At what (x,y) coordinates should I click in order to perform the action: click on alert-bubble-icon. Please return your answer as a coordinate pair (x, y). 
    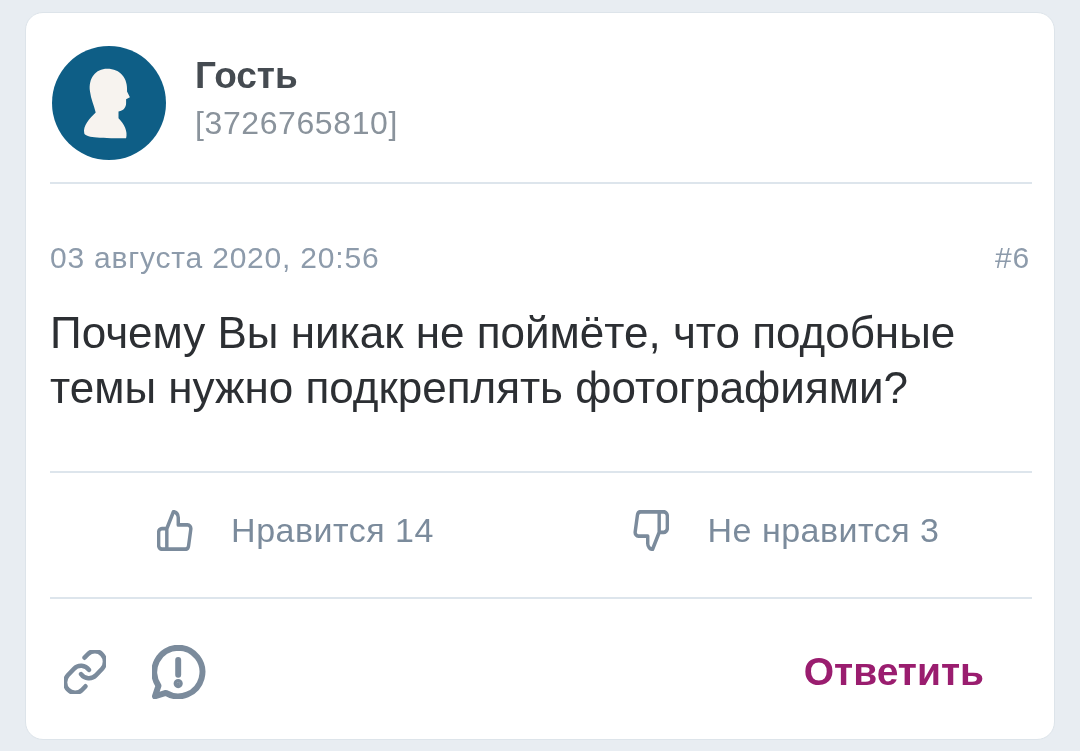
    Looking at the image, I should click on (179, 672).